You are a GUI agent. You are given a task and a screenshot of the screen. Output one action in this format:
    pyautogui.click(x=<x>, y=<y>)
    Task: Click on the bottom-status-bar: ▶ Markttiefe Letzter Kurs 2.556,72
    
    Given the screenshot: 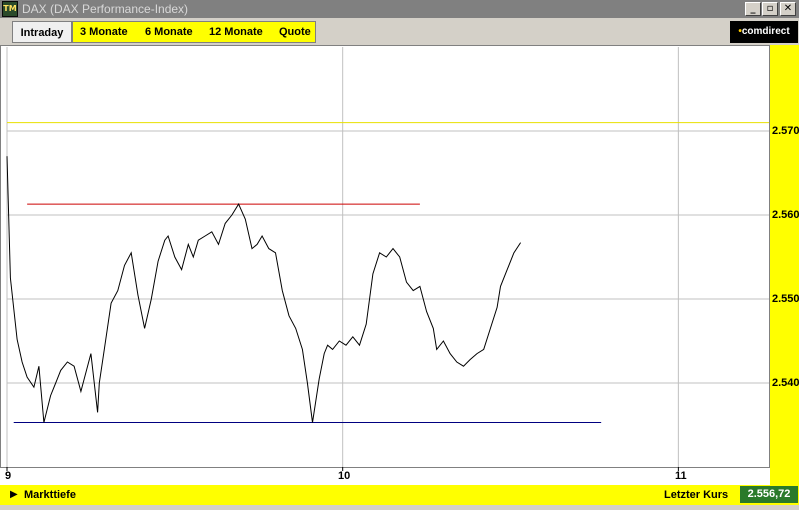 What is the action you would take?
    pyautogui.click(x=399, y=495)
    